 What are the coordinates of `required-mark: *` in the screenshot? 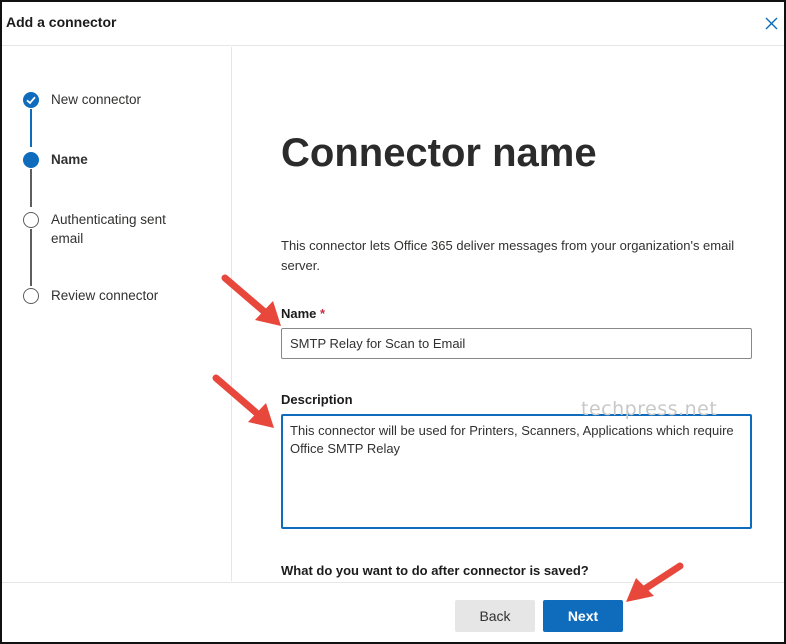 It's located at (323, 313).